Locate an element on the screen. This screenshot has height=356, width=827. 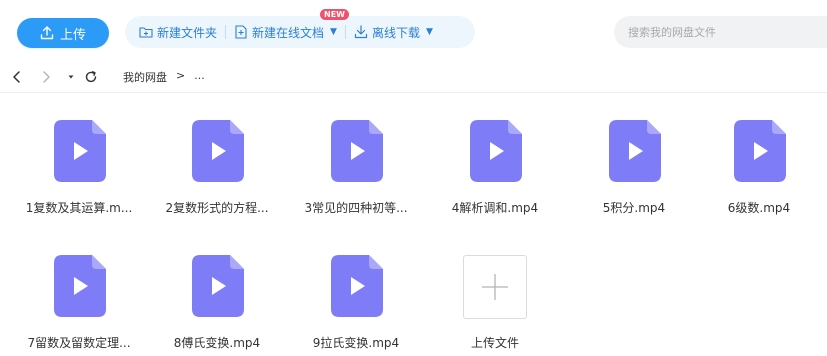
file-item: 8傅氏变换.mp4 is located at coordinates (217, 305).